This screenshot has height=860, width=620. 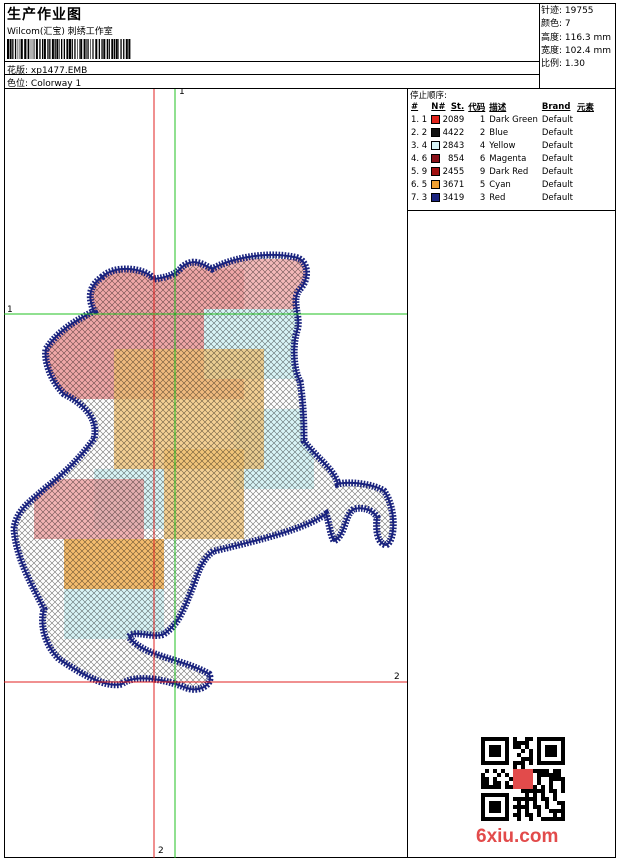 What do you see at coordinates (419, 145) in the screenshot?
I see `row-index: 3. 4` at bounding box center [419, 145].